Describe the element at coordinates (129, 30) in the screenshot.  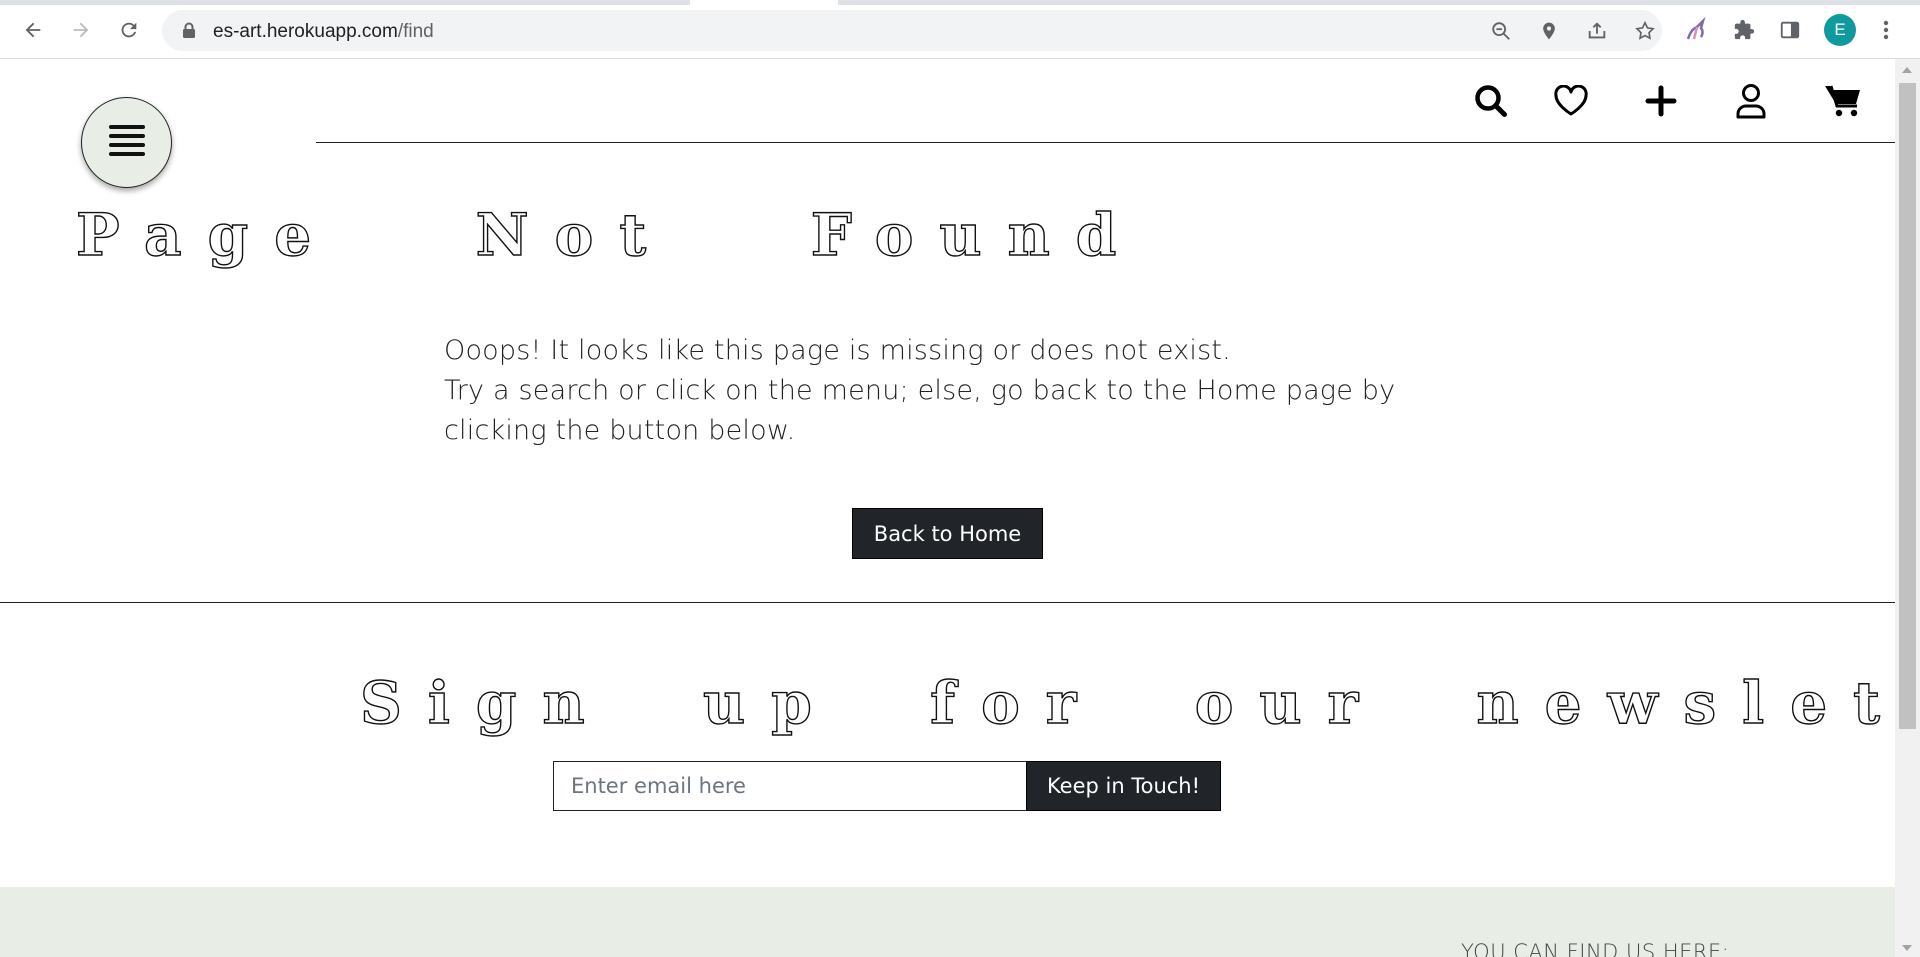
I see `reload-icon` at that location.